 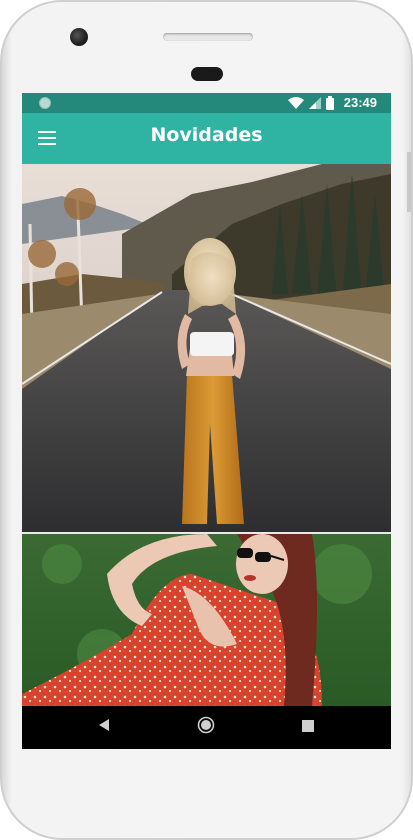 I want to click on status-icons, so click(x=311, y=103).